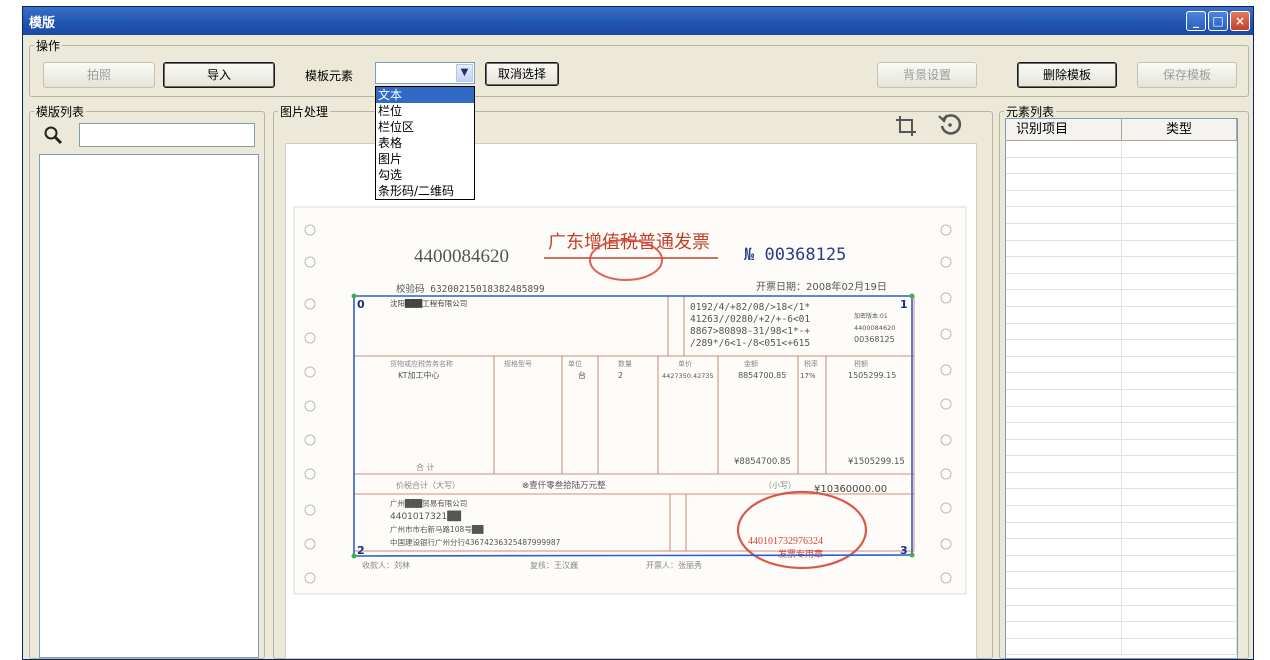 The image size is (1270, 660). Describe the element at coordinates (674, 565) in the screenshot. I see `drawer-label: 开票人：张丽秀` at that location.